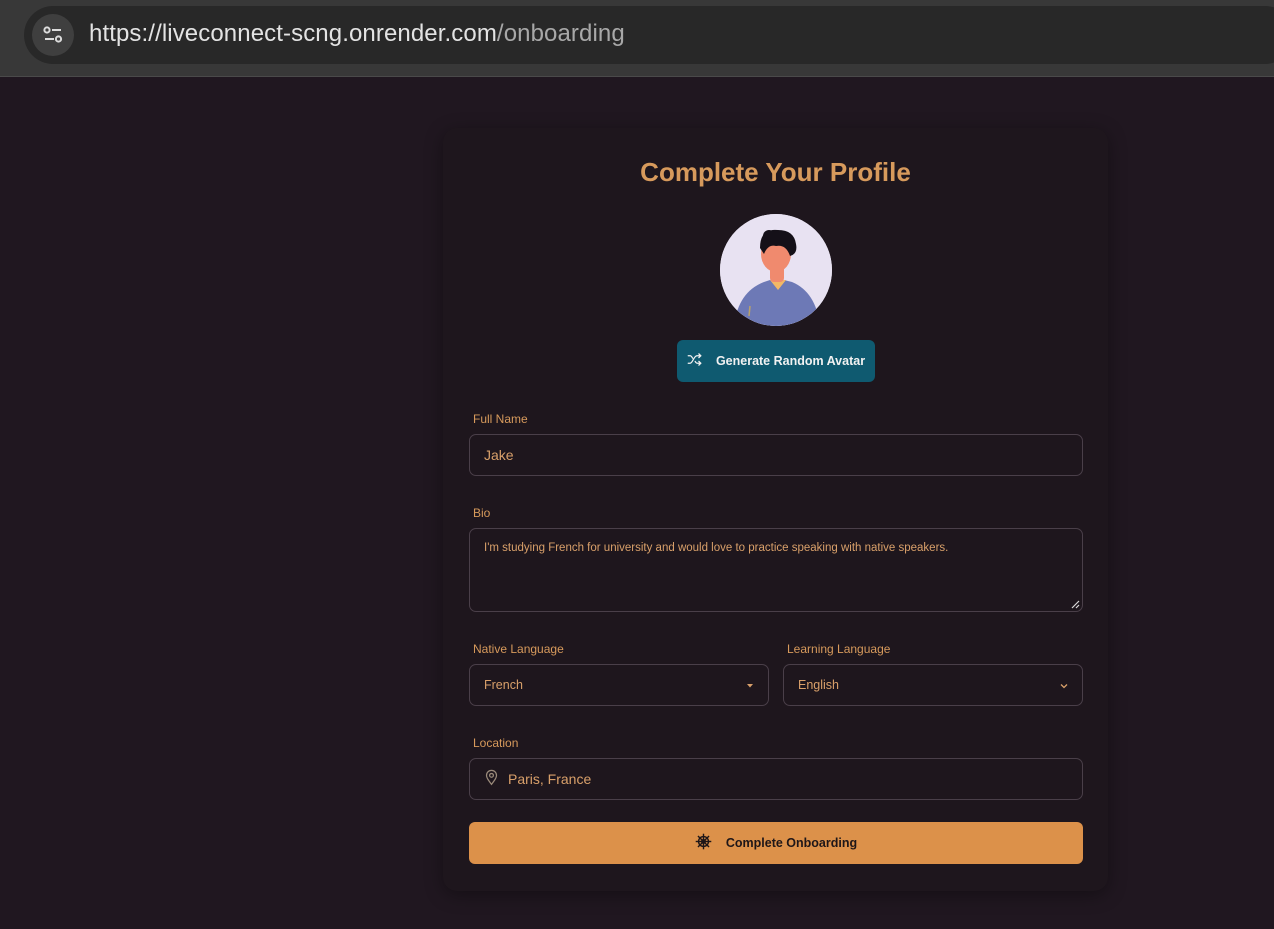 The image size is (1274, 929). I want to click on complete-onboarding-label: Complete Onboarding, so click(791, 843).